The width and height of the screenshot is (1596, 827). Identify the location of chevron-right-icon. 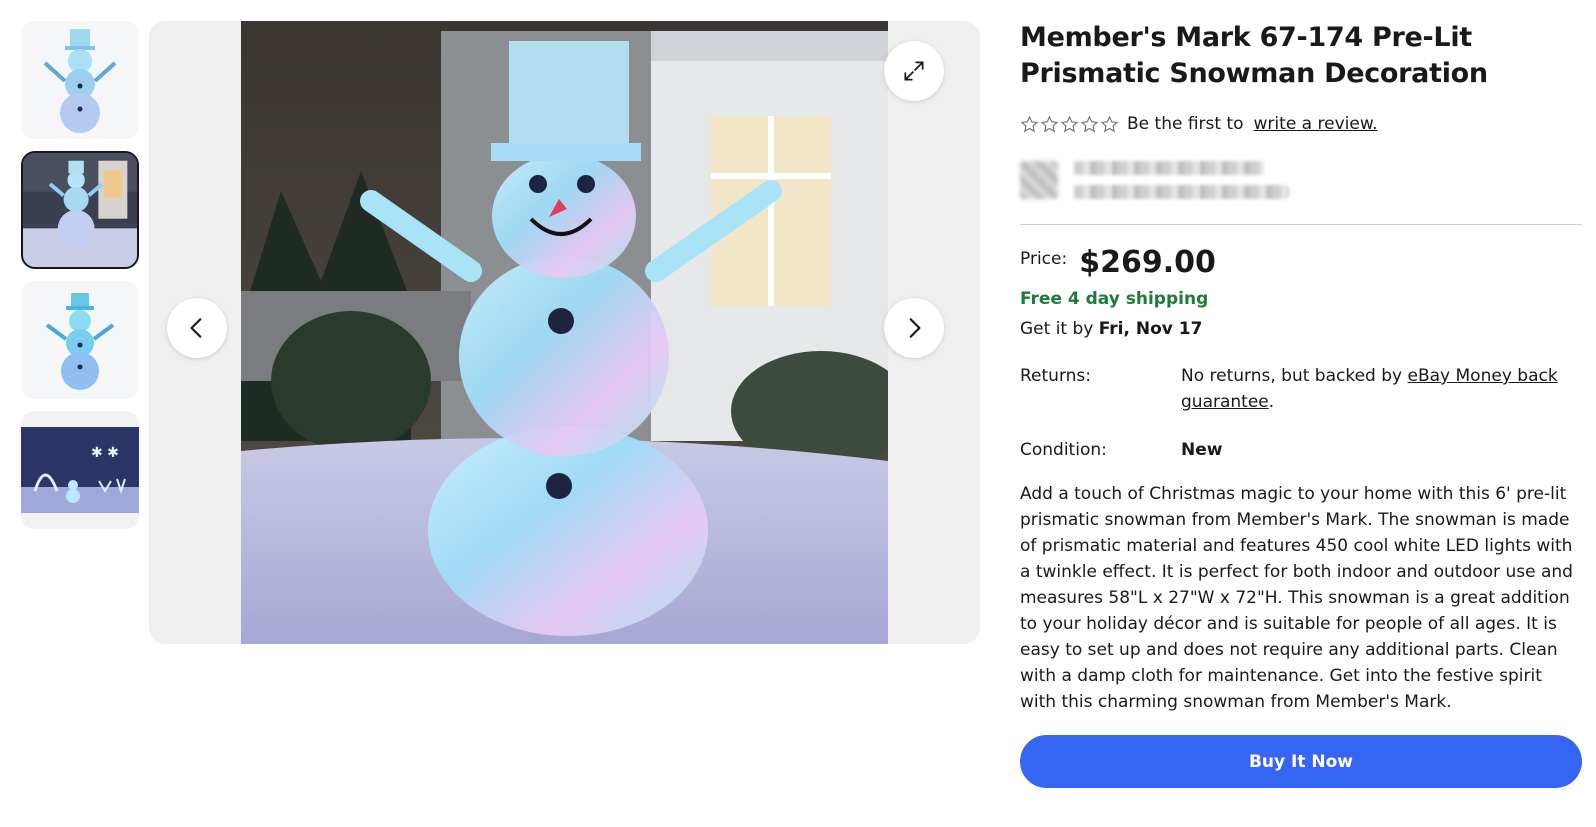
(915, 328).